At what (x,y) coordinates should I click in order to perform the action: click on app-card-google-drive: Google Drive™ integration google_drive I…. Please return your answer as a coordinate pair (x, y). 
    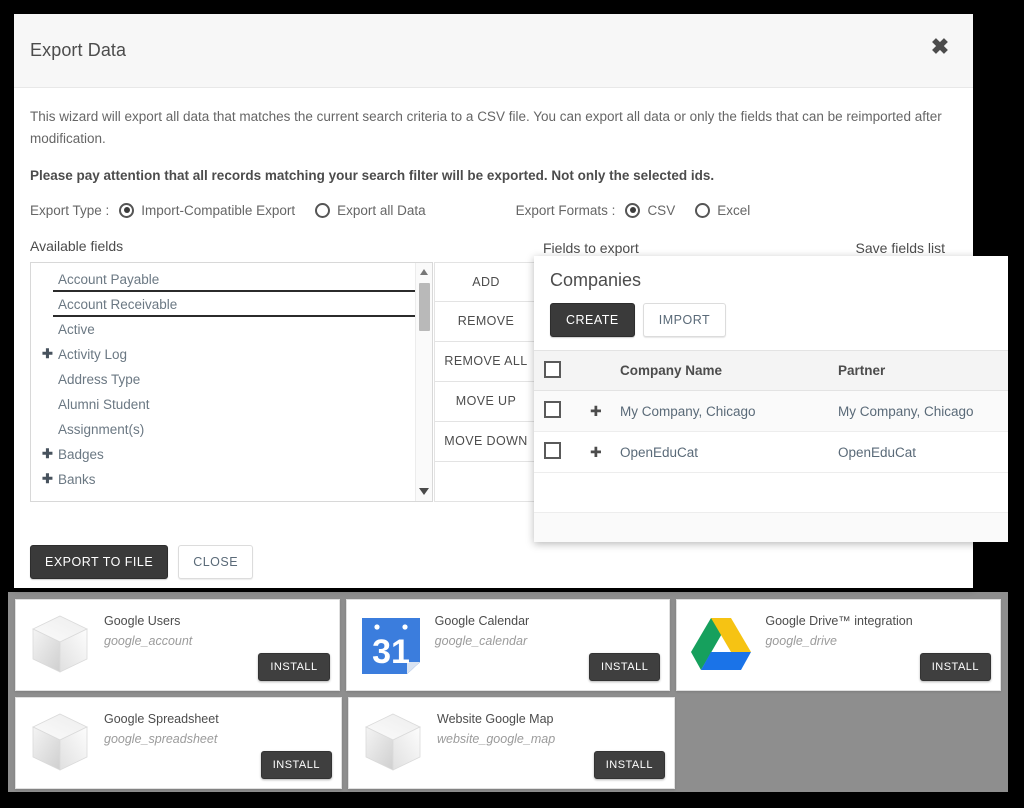
    Looking at the image, I should click on (839, 645).